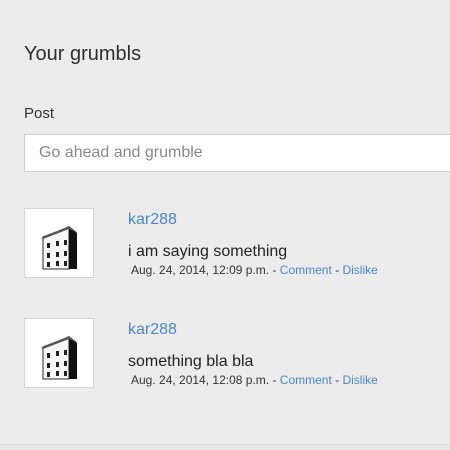 The height and width of the screenshot is (450, 450). What do you see at coordinates (208, 251) in the screenshot?
I see `grumble-text: i am saying something` at bounding box center [208, 251].